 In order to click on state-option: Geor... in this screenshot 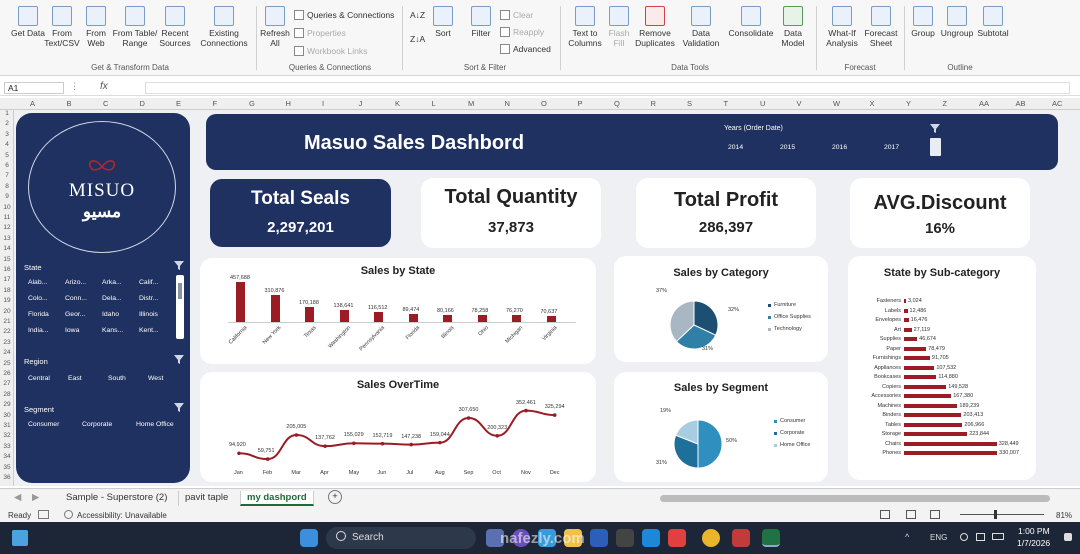, I will do `click(75, 314)`.